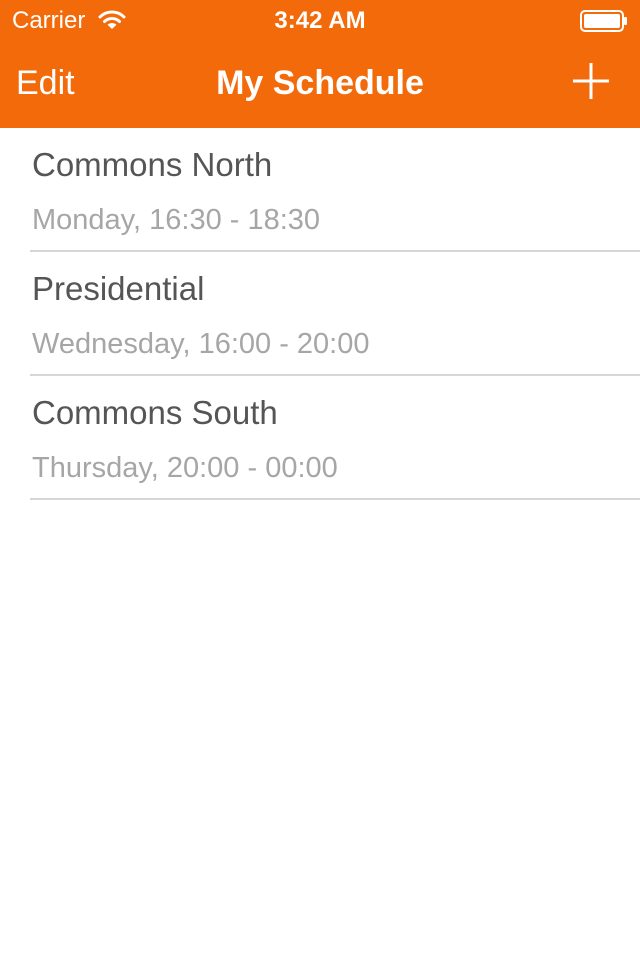  Describe the element at coordinates (603, 21) in the screenshot. I see `battery-icon` at that location.